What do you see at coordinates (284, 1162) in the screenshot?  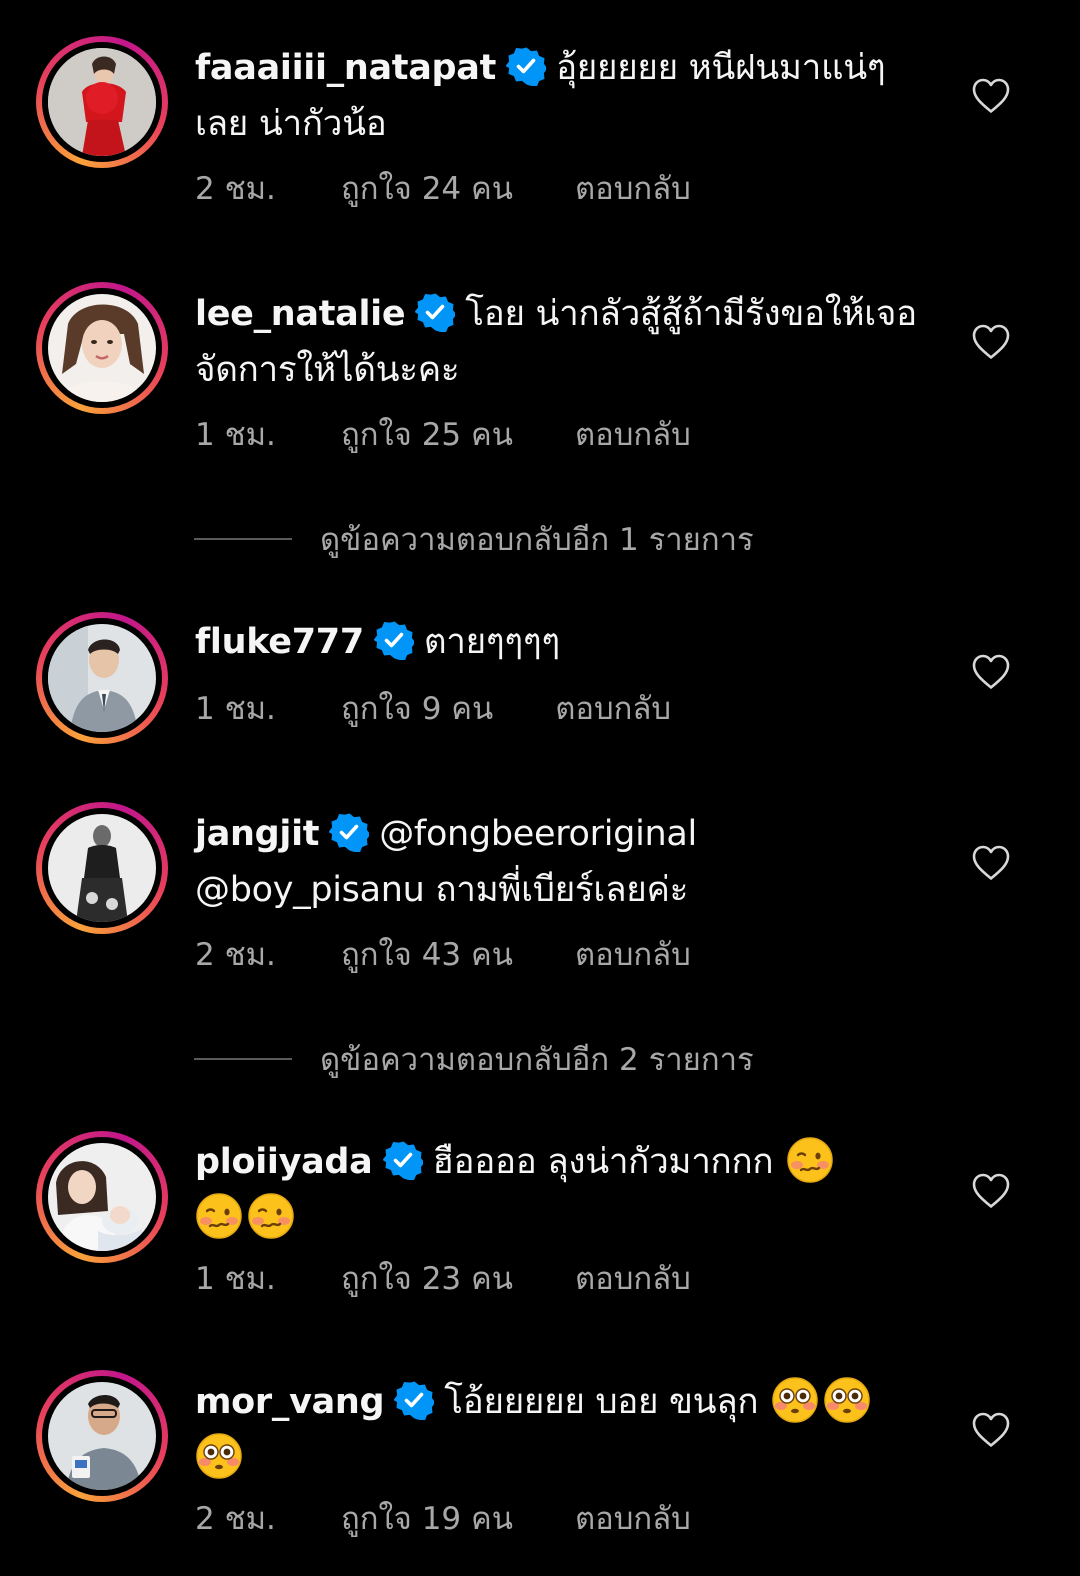 I see `username: ploiiyada` at bounding box center [284, 1162].